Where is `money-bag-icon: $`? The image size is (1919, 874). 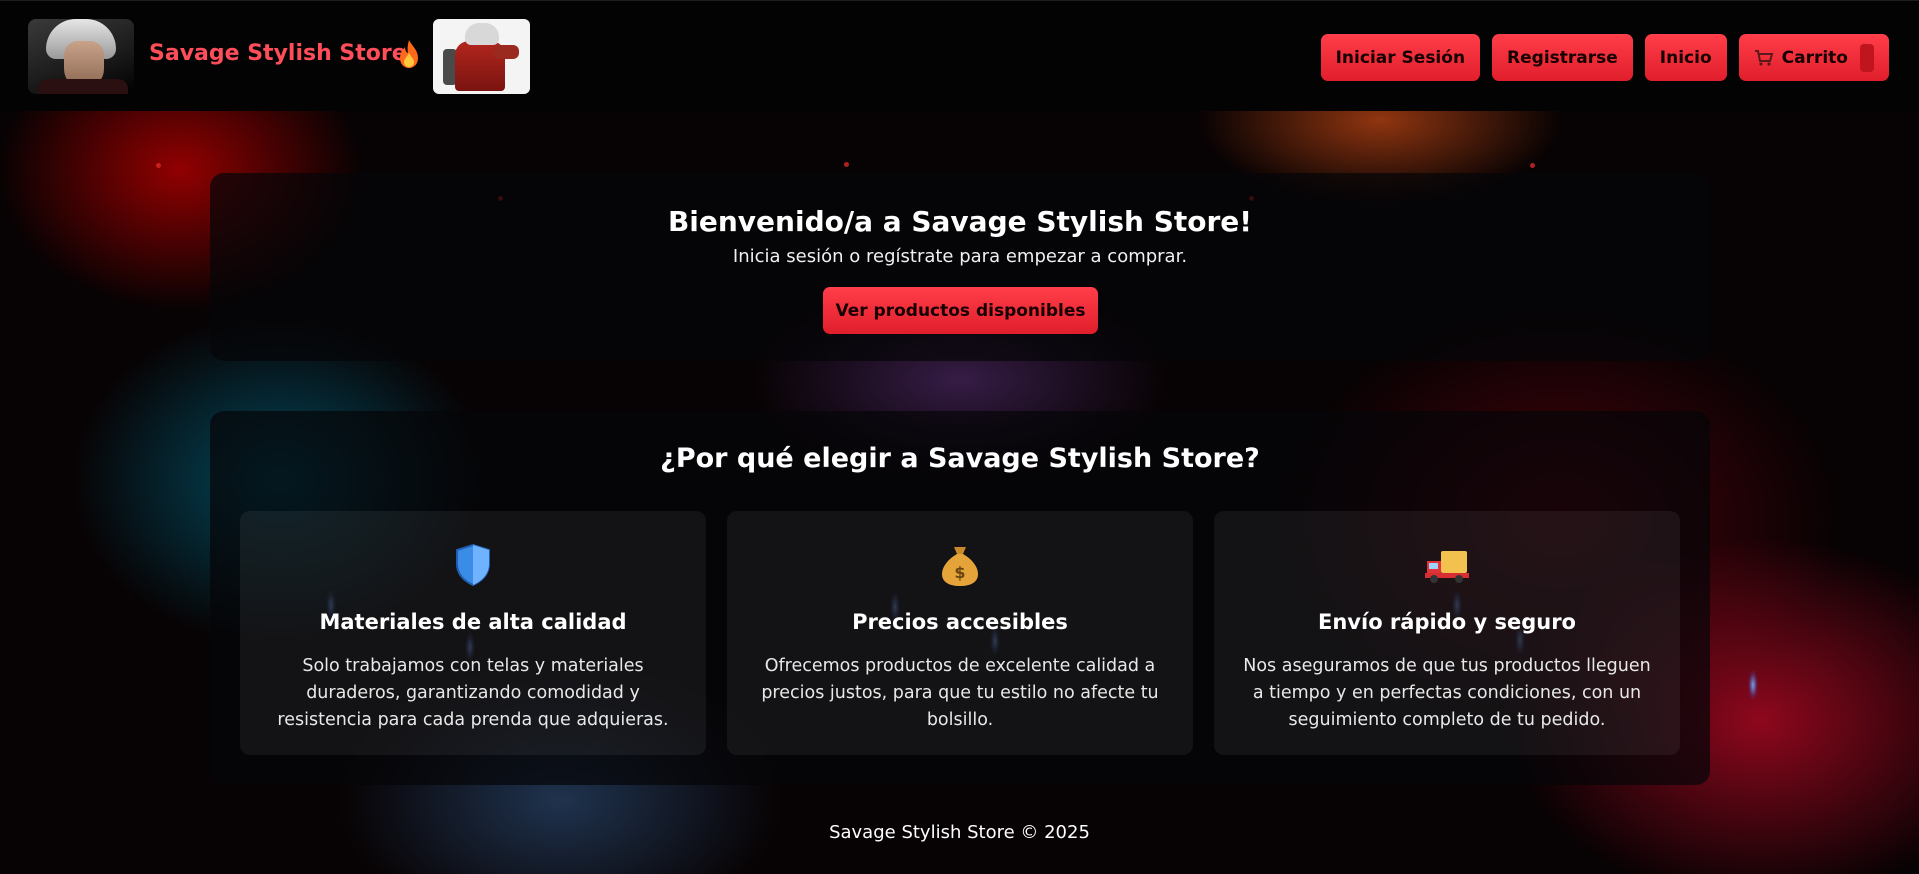 money-bag-icon: $ is located at coordinates (960, 566).